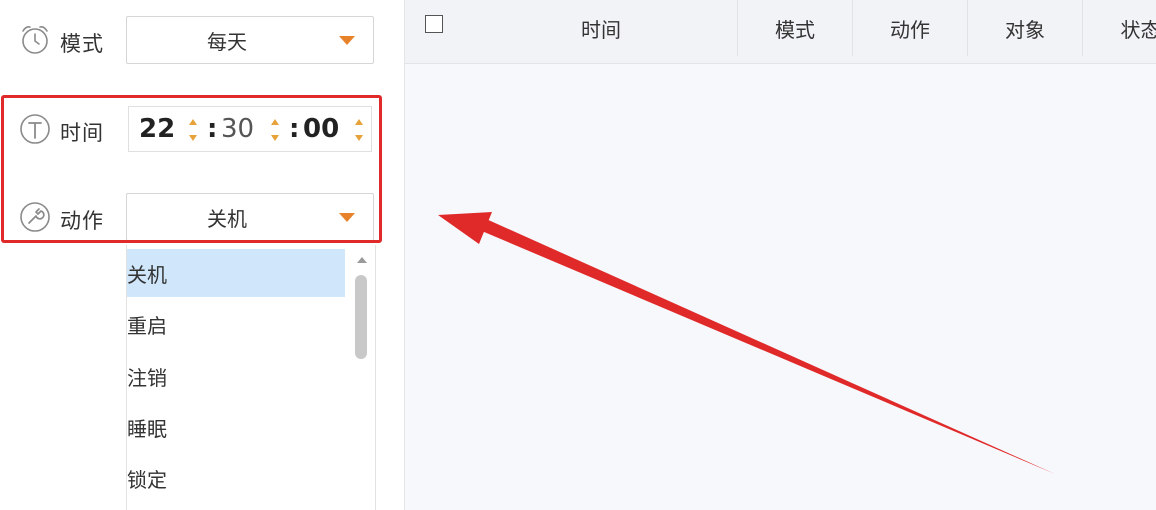 The height and width of the screenshot is (510, 1156). I want to click on second-spinner, so click(359, 130).